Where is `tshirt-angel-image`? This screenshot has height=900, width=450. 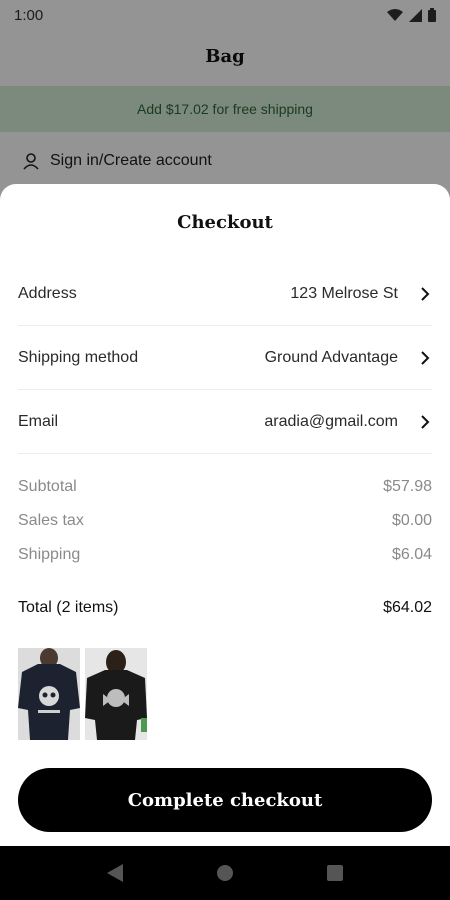
tshirt-angel-image is located at coordinates (116, 694).